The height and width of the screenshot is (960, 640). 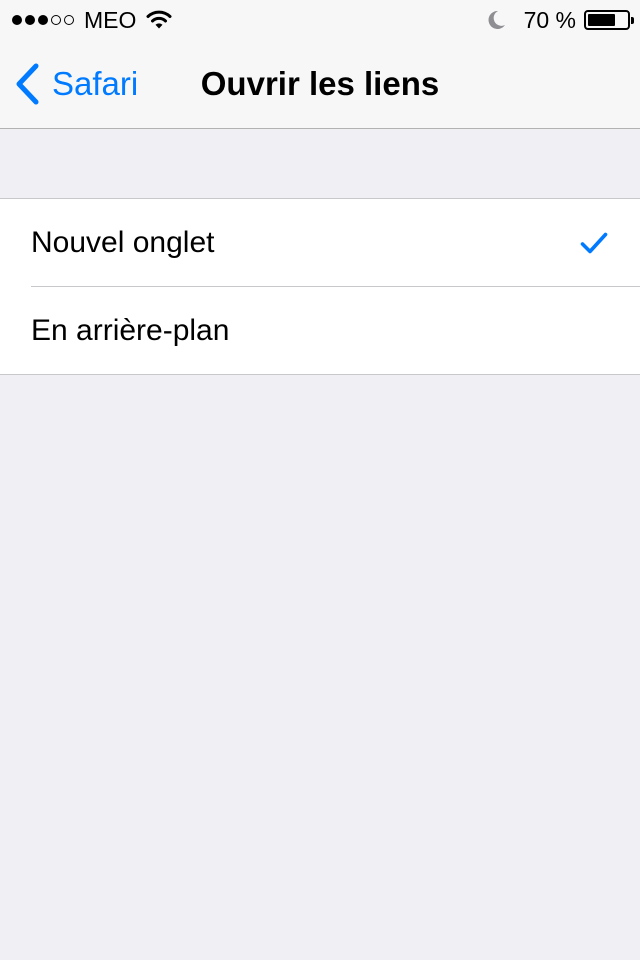 I want to click on status-bar: MEO 70 %, so click(x=320, y=20).